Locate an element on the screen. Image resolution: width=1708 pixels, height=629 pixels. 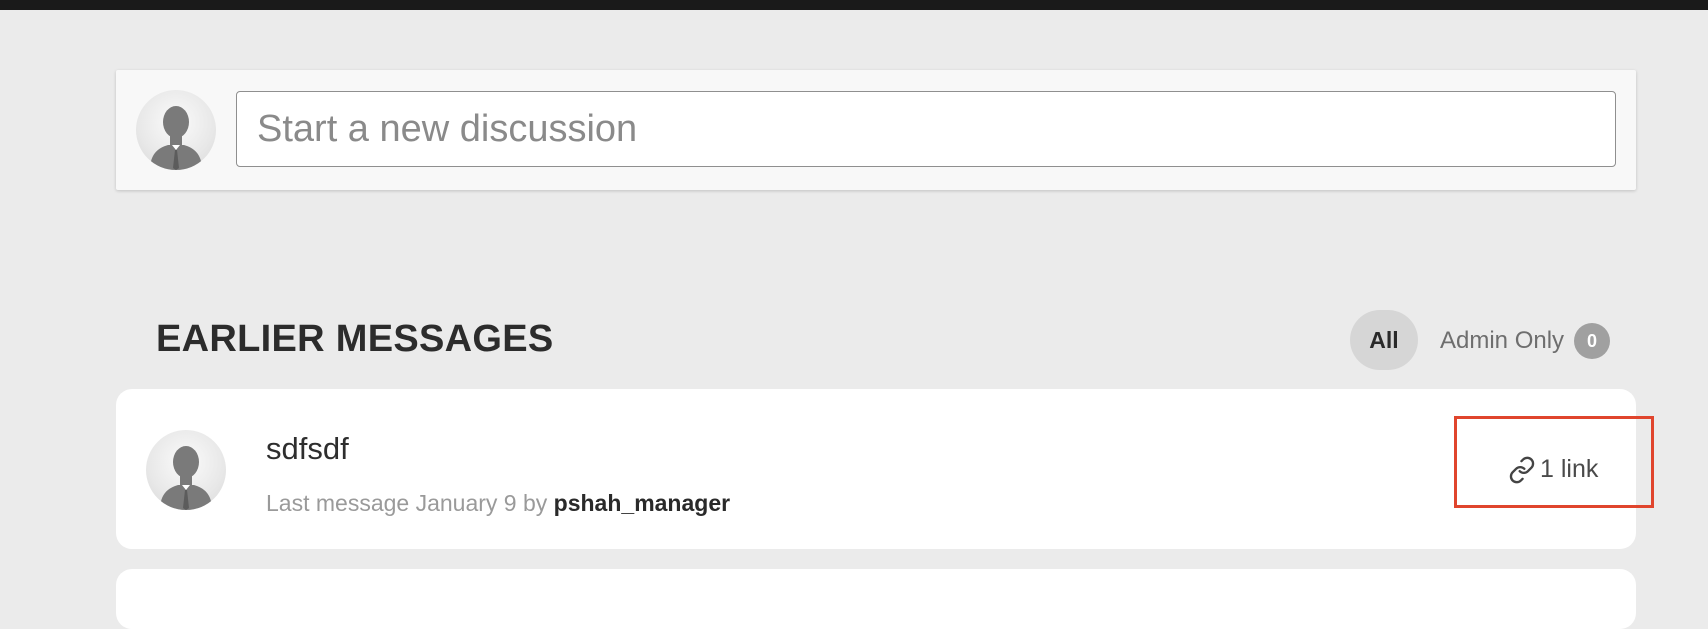
filter-admin-only-button: Admin Only 0 is located at coordinates (1525, 341).